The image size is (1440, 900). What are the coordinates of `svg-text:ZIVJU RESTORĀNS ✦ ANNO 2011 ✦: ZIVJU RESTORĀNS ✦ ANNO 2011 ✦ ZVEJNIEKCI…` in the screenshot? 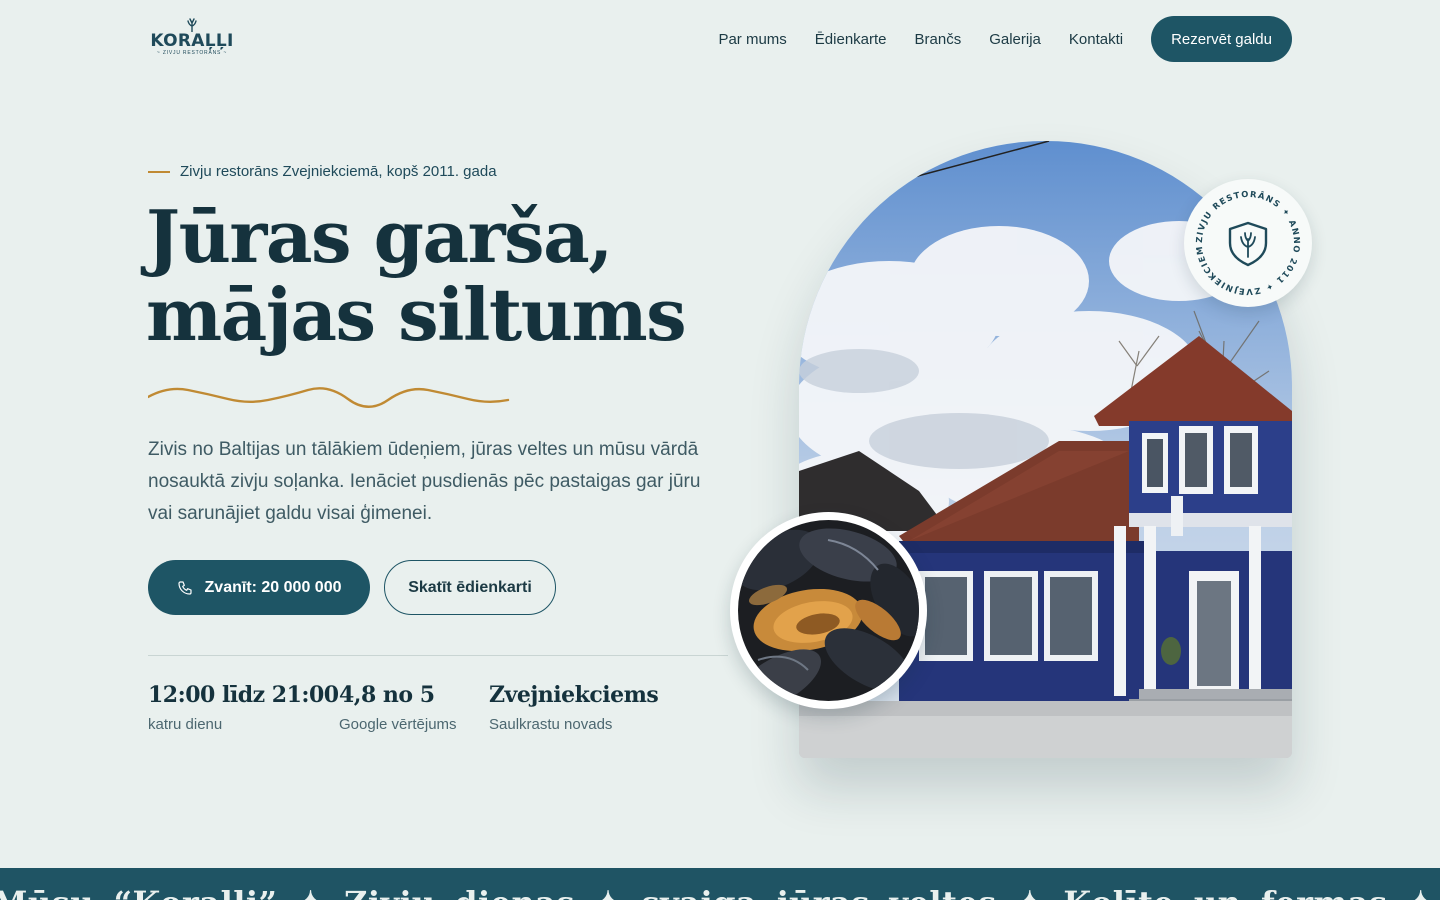 It's located at (1243, 238).